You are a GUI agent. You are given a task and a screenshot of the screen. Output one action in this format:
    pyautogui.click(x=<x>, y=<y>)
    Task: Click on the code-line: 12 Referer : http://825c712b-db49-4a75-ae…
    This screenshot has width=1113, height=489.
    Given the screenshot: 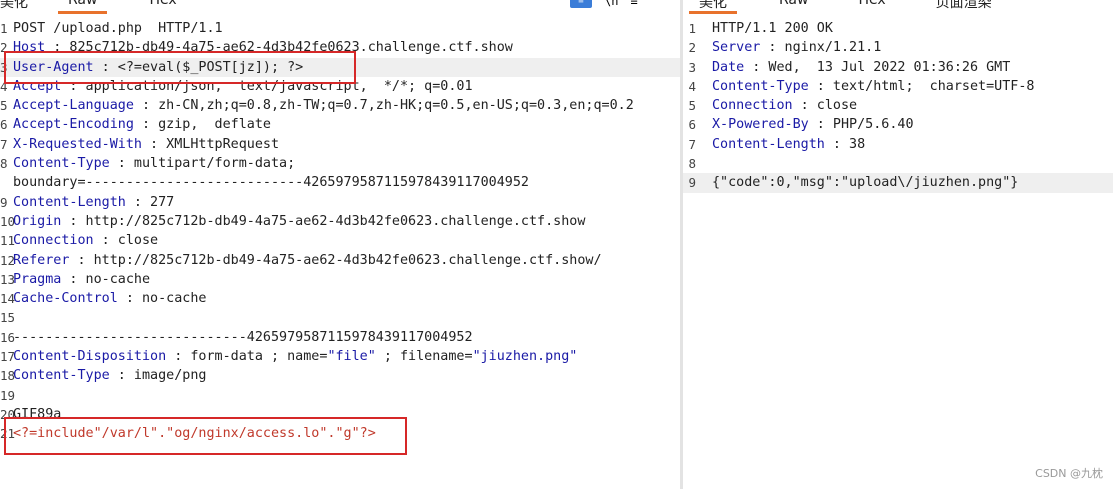 What is the action you would take?
    pyautogui.click(x=340, y=260)
    